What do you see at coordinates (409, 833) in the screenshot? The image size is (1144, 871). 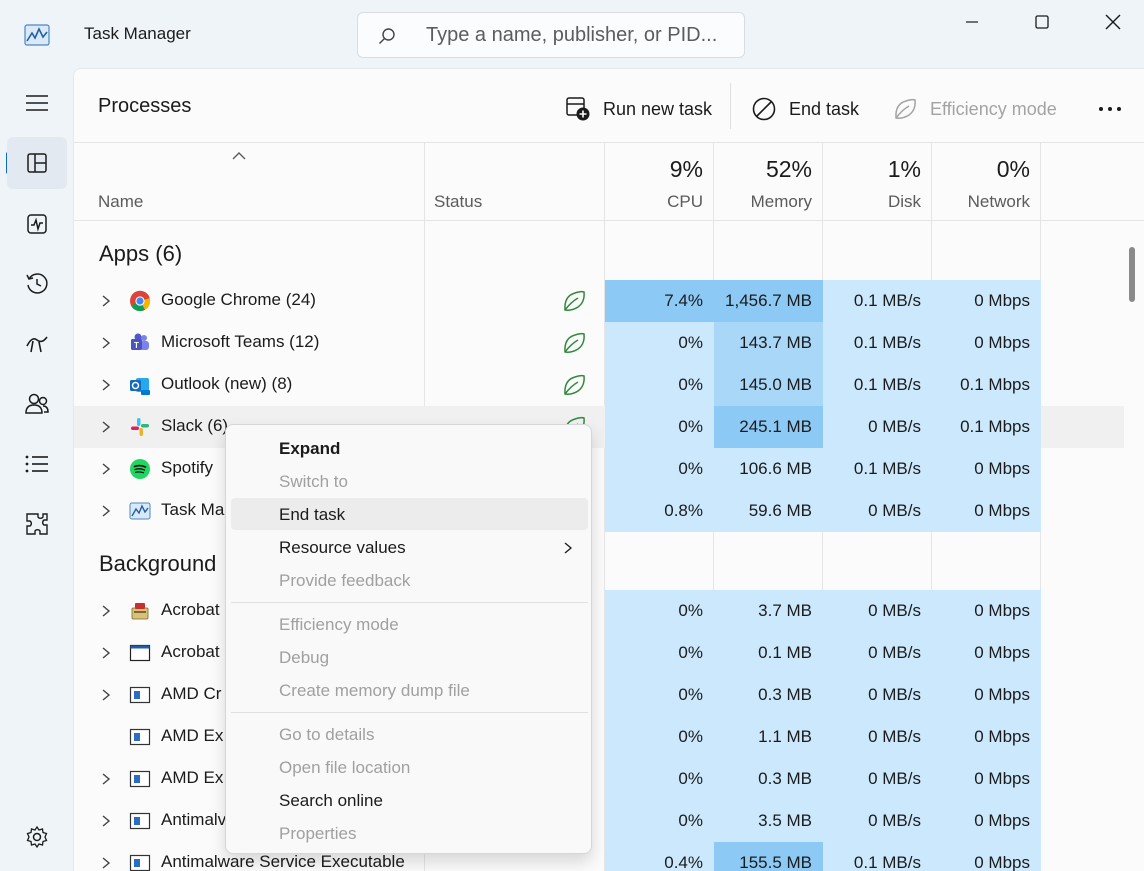 I see `menu-item-properties: Properties` at bounding box center [409, 833].